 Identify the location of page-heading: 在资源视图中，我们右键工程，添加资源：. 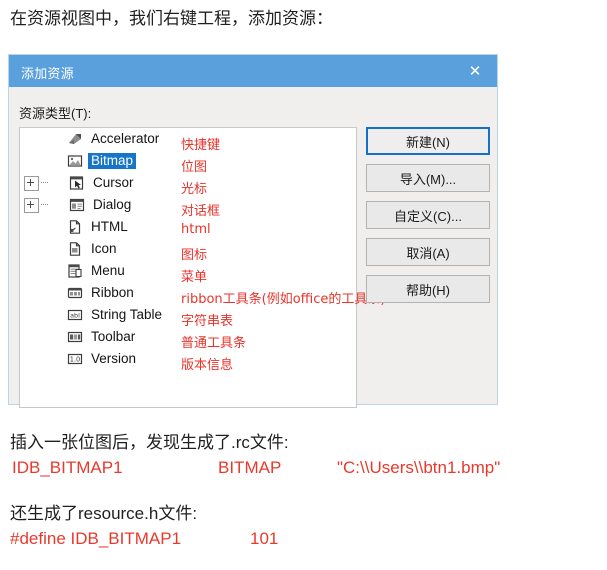
(171, 18).